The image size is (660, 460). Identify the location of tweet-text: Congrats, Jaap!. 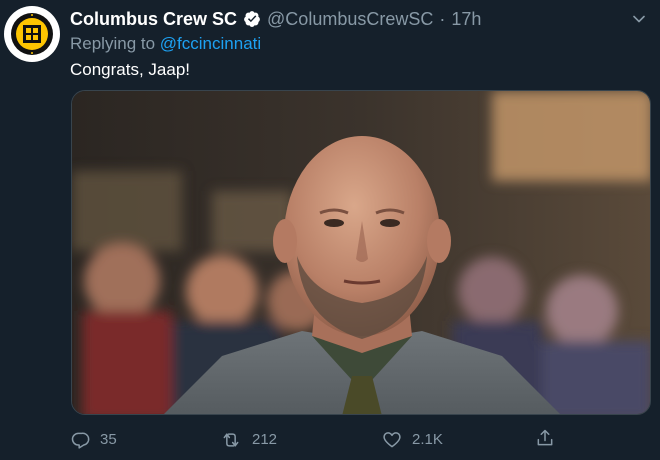
(130, 69).